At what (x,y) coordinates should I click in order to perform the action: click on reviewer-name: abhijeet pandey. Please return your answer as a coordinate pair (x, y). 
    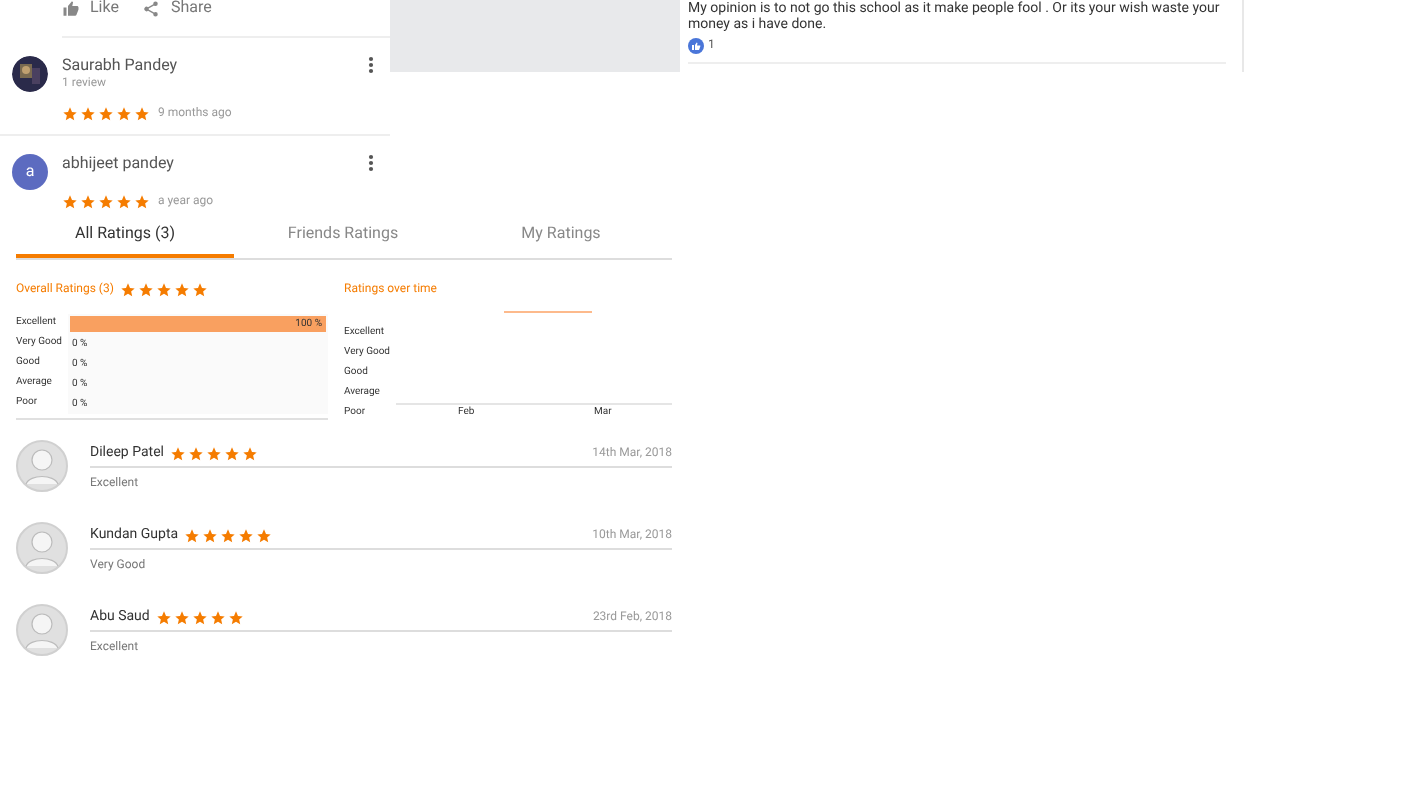
    Looking at the image, I should click on (226, 164).